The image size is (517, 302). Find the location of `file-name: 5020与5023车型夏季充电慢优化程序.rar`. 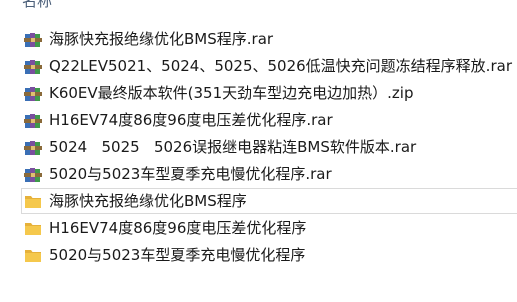

file-name: 5020与5023车型夏季充电慢优化程序.rar is located at coordinates (190, 174).